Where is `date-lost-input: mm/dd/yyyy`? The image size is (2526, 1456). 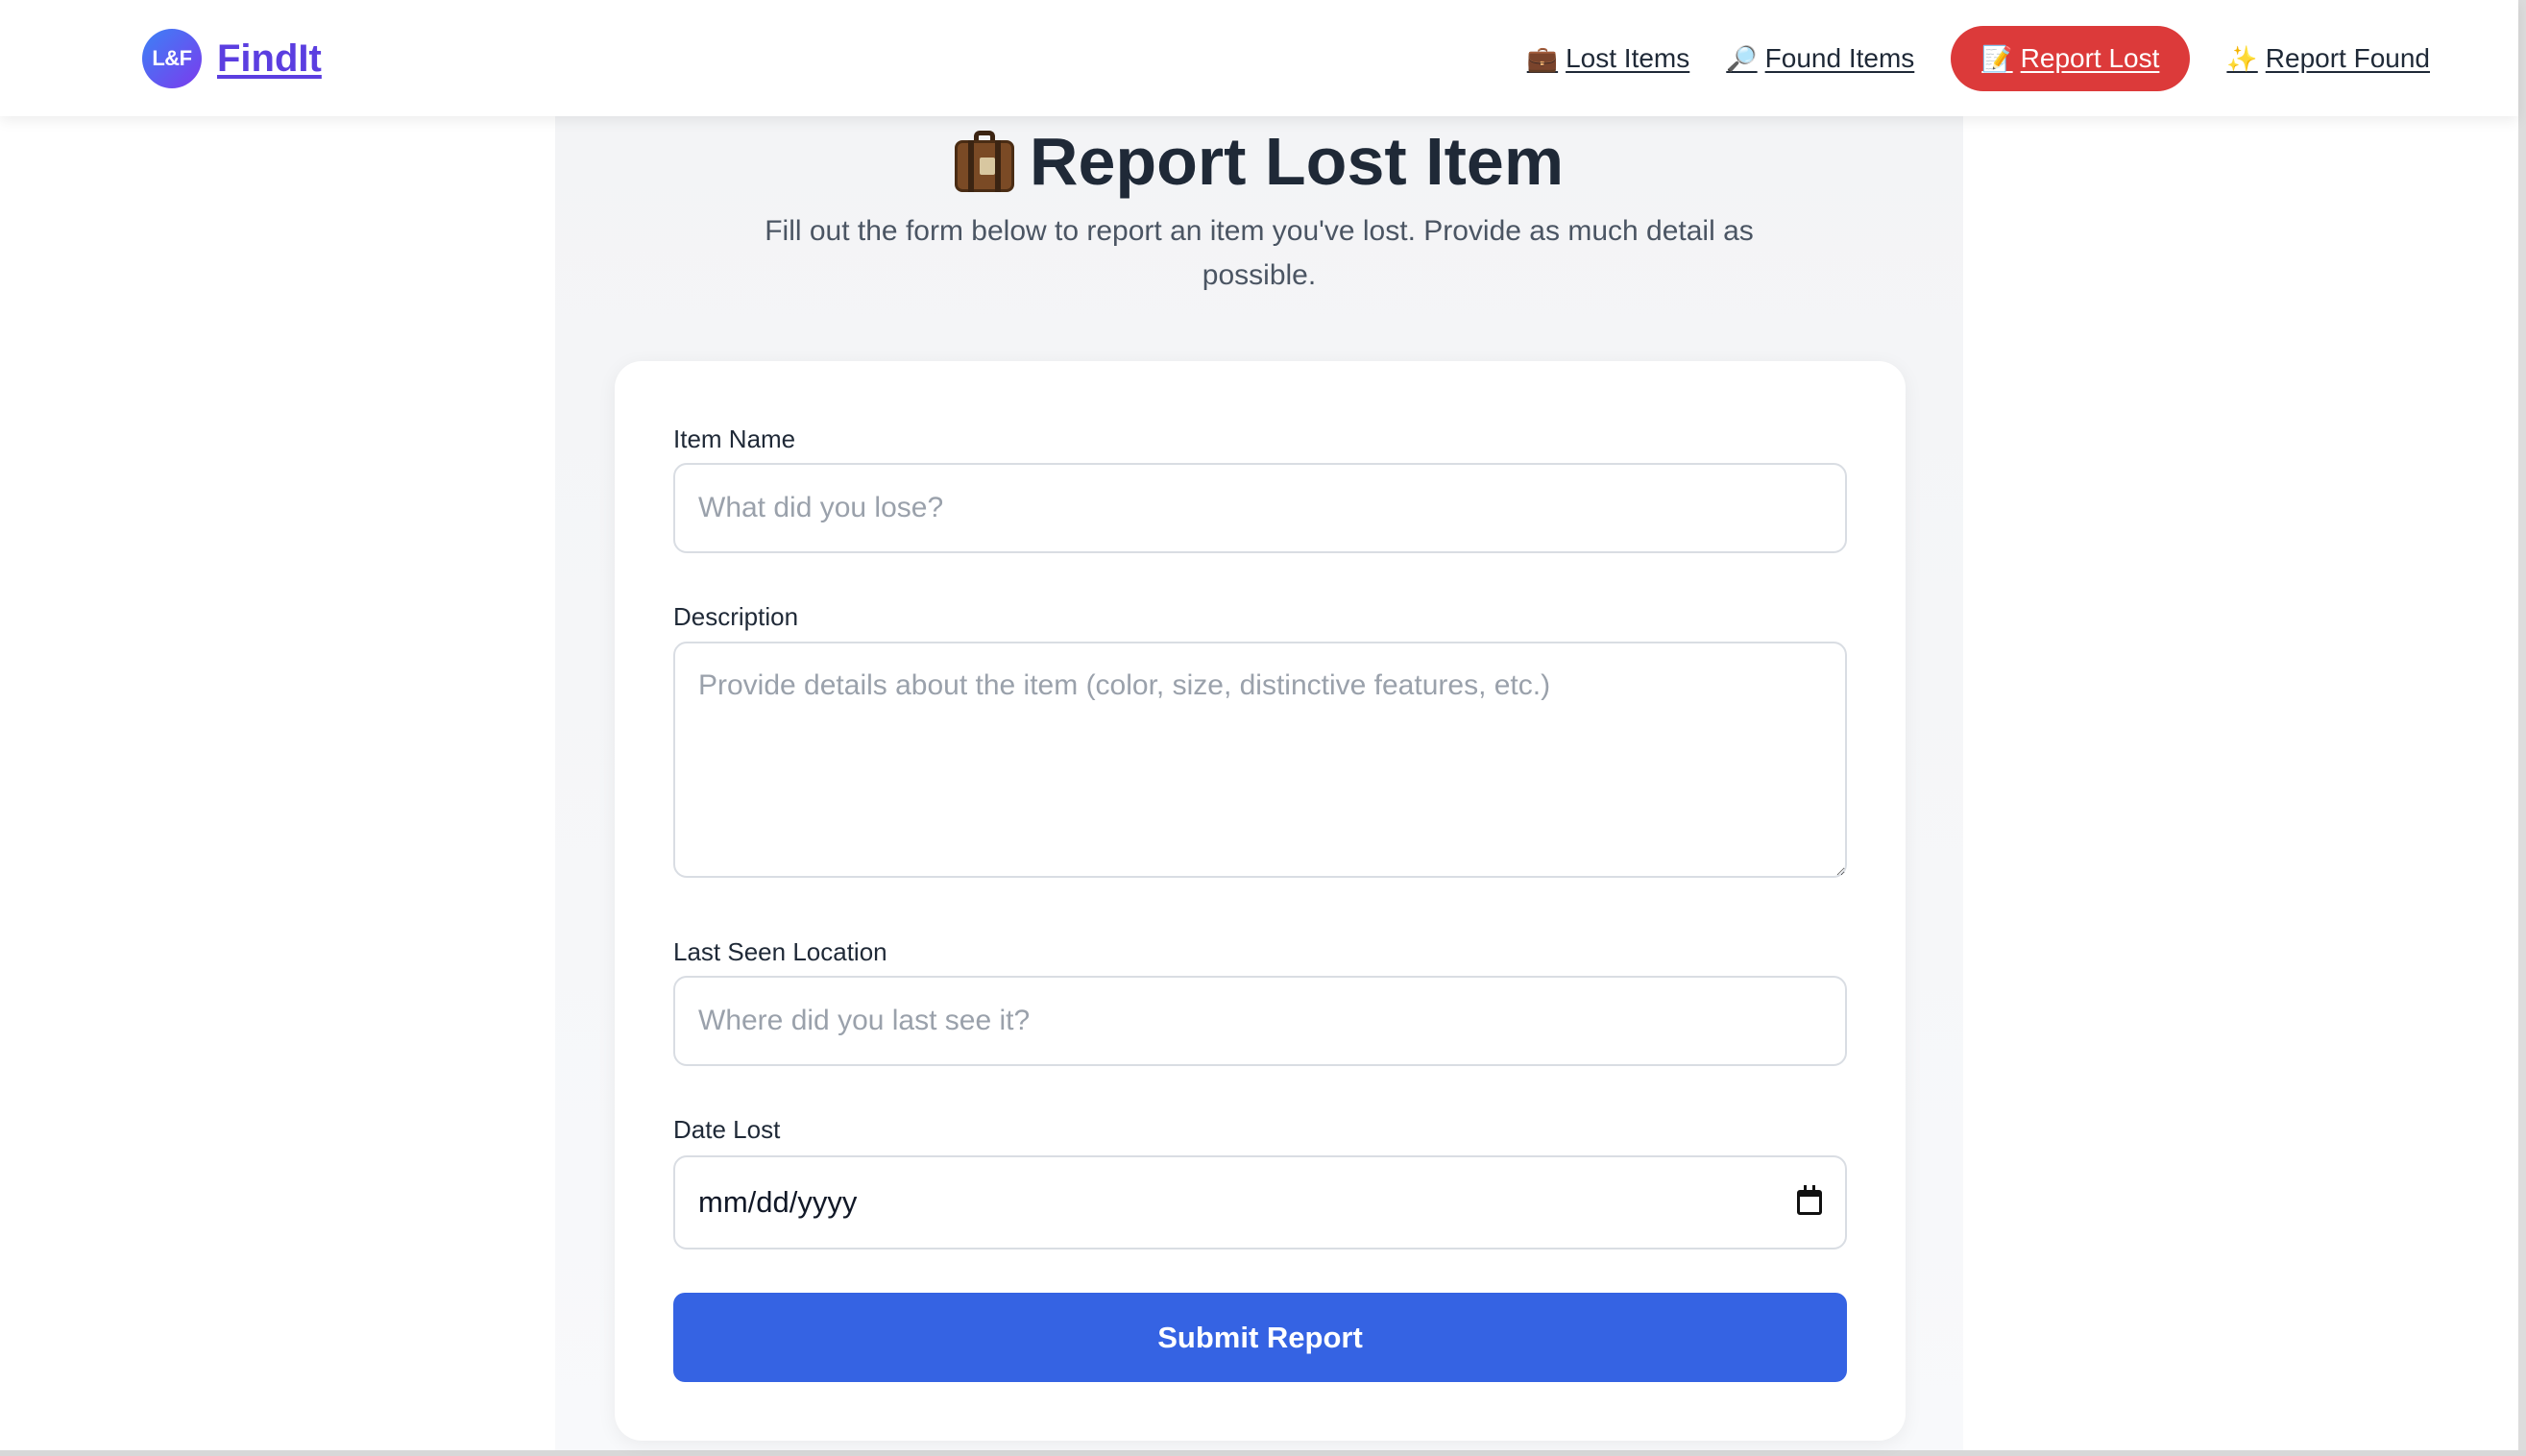 date-lost-input: mm/dd/yyyy is located at coordinates (1260, 1203).